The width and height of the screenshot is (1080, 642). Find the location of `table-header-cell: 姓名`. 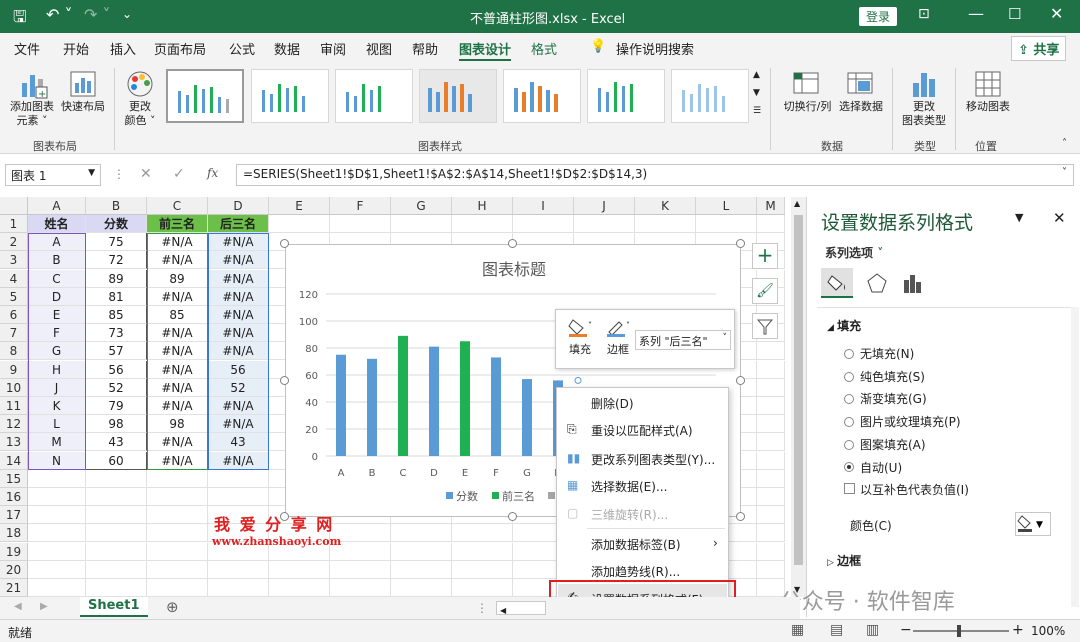

table-header-cell: 姓名 is located at coordinates (57, 224).